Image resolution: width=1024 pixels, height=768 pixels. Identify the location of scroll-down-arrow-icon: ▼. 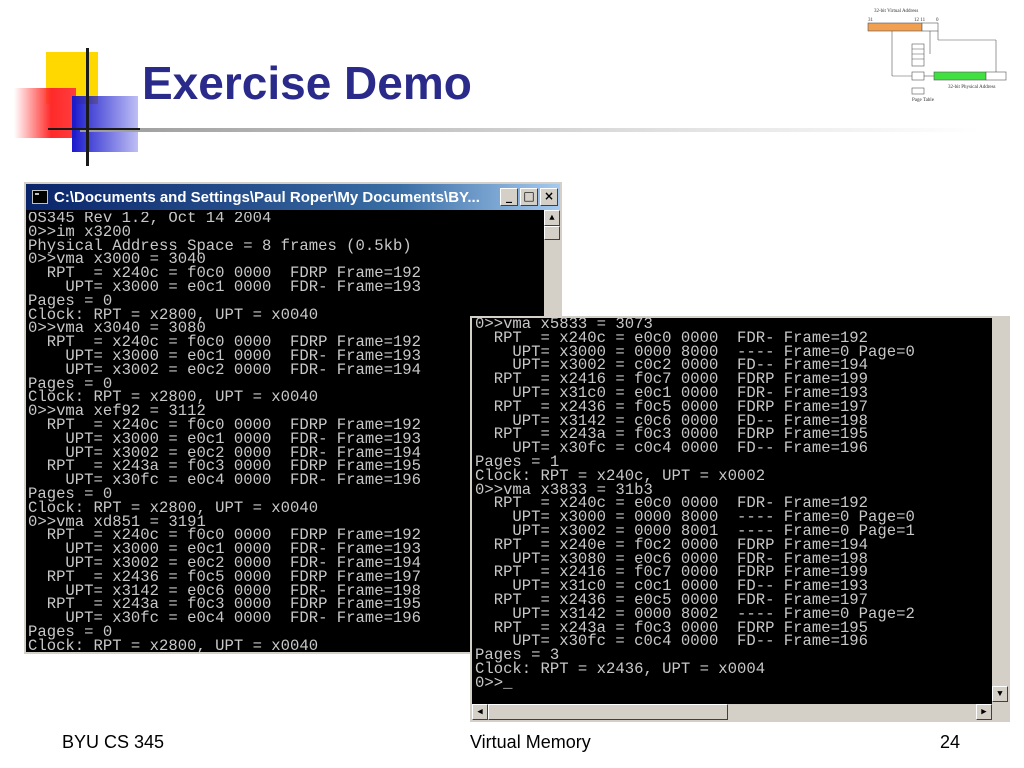
(1000, 694).